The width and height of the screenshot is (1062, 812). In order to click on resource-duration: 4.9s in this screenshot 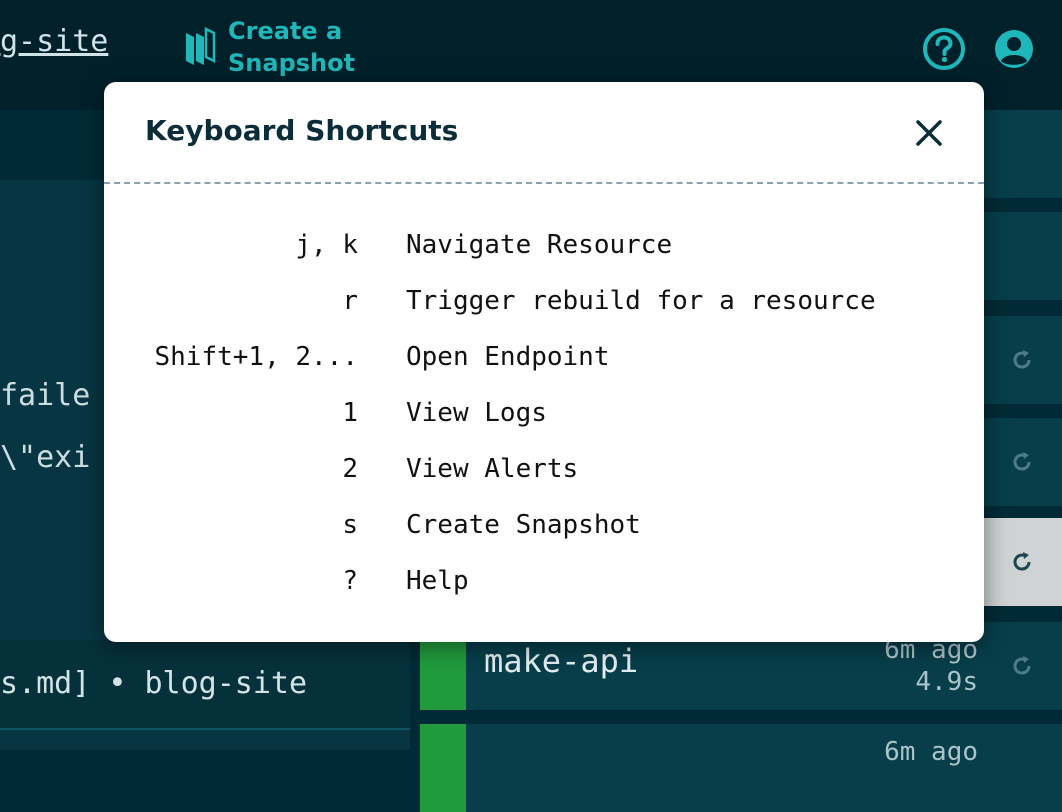, I will do `click(946, 682)`.